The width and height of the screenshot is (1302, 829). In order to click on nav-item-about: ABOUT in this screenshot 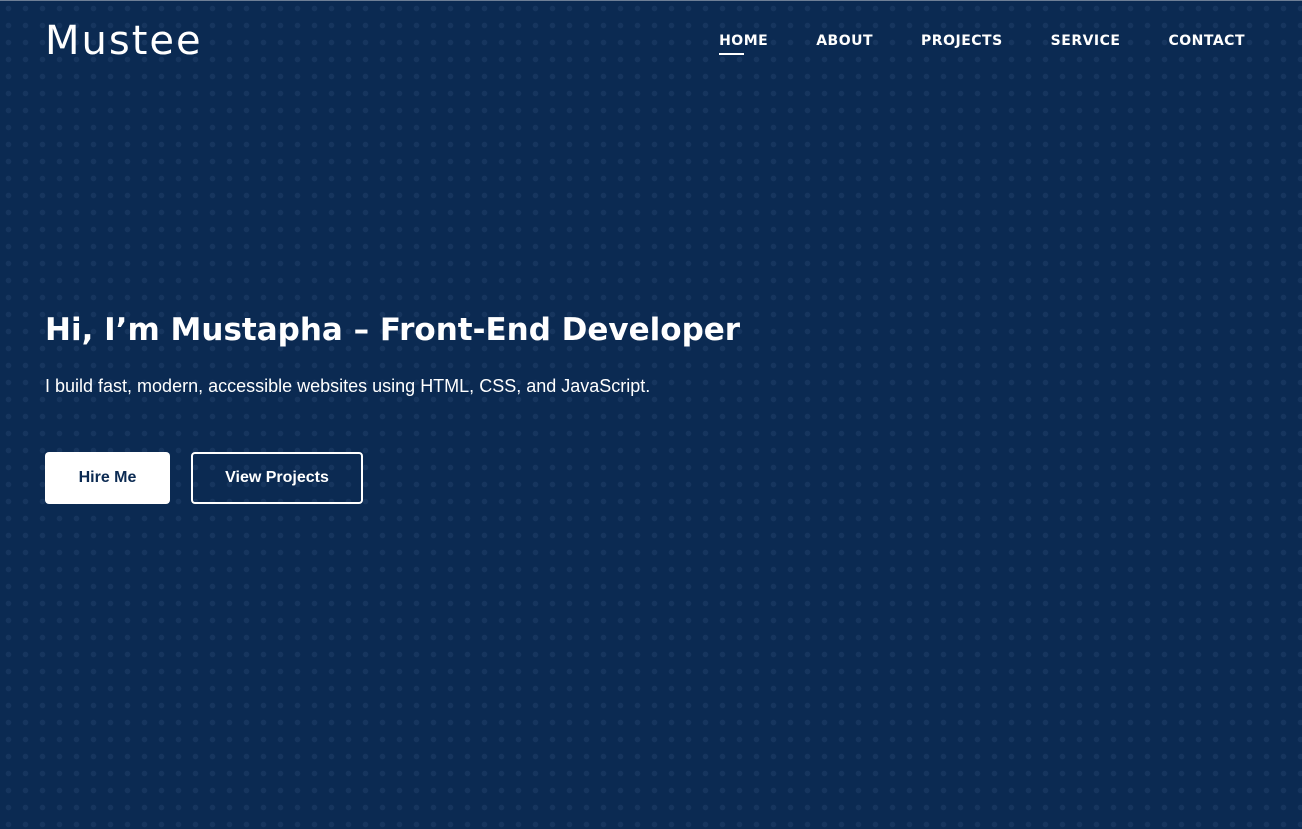, I will do `click(844, 41)`.